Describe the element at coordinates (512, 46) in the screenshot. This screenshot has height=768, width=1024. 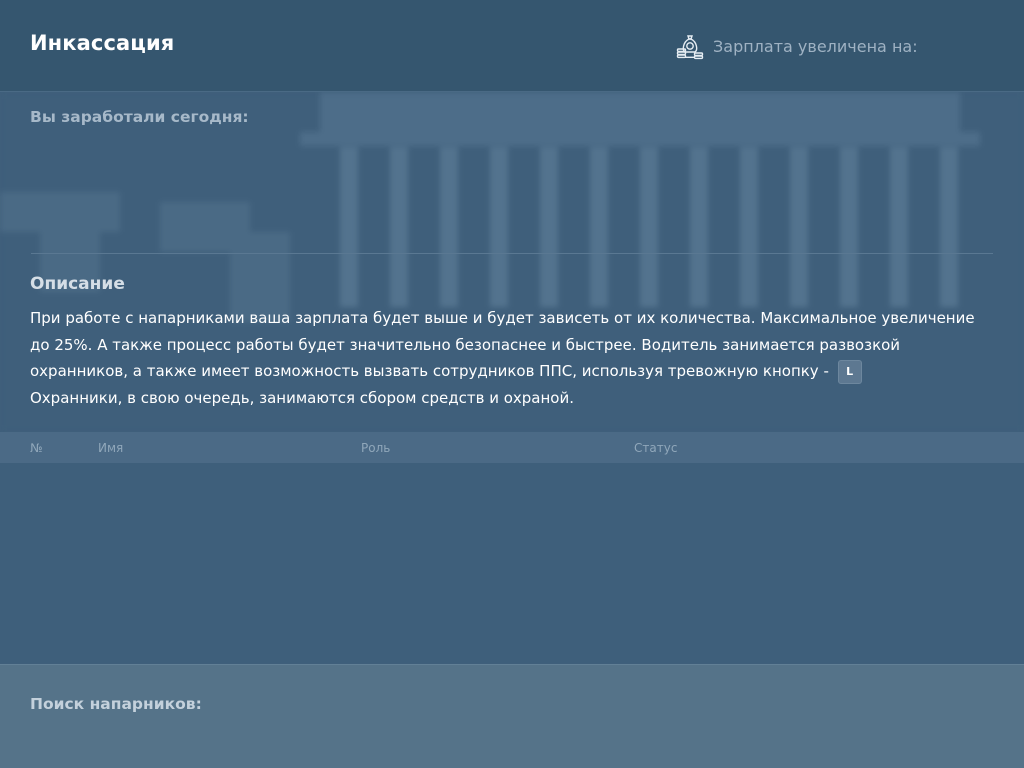
I see `header-bar: Инкассация Зарплата увеличена на:` at that location.